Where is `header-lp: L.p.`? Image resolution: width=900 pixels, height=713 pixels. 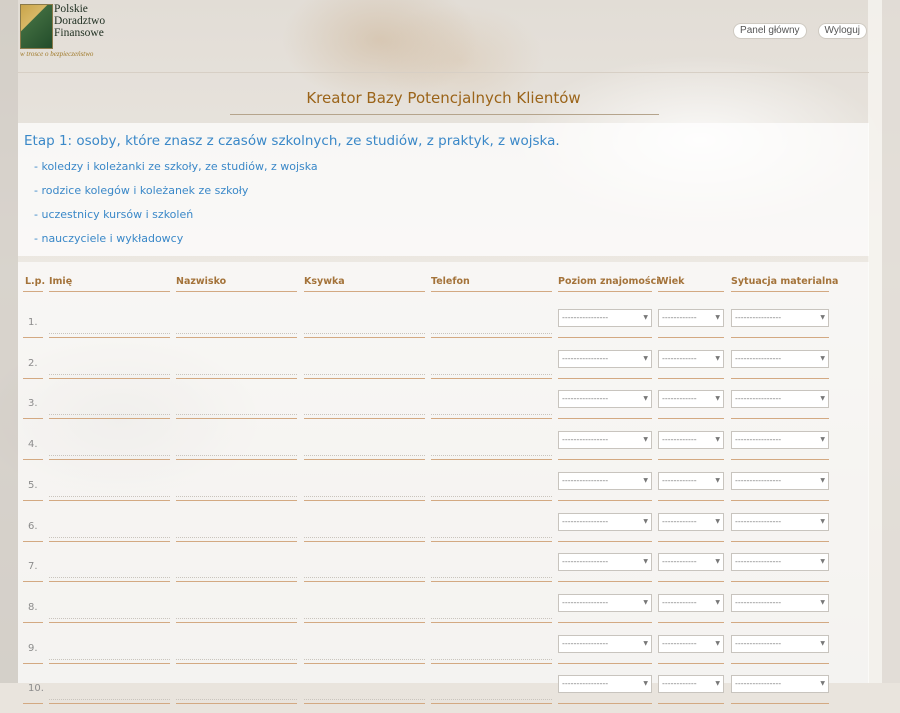 header-lp: L.p. is located at coordinates (35, 281).